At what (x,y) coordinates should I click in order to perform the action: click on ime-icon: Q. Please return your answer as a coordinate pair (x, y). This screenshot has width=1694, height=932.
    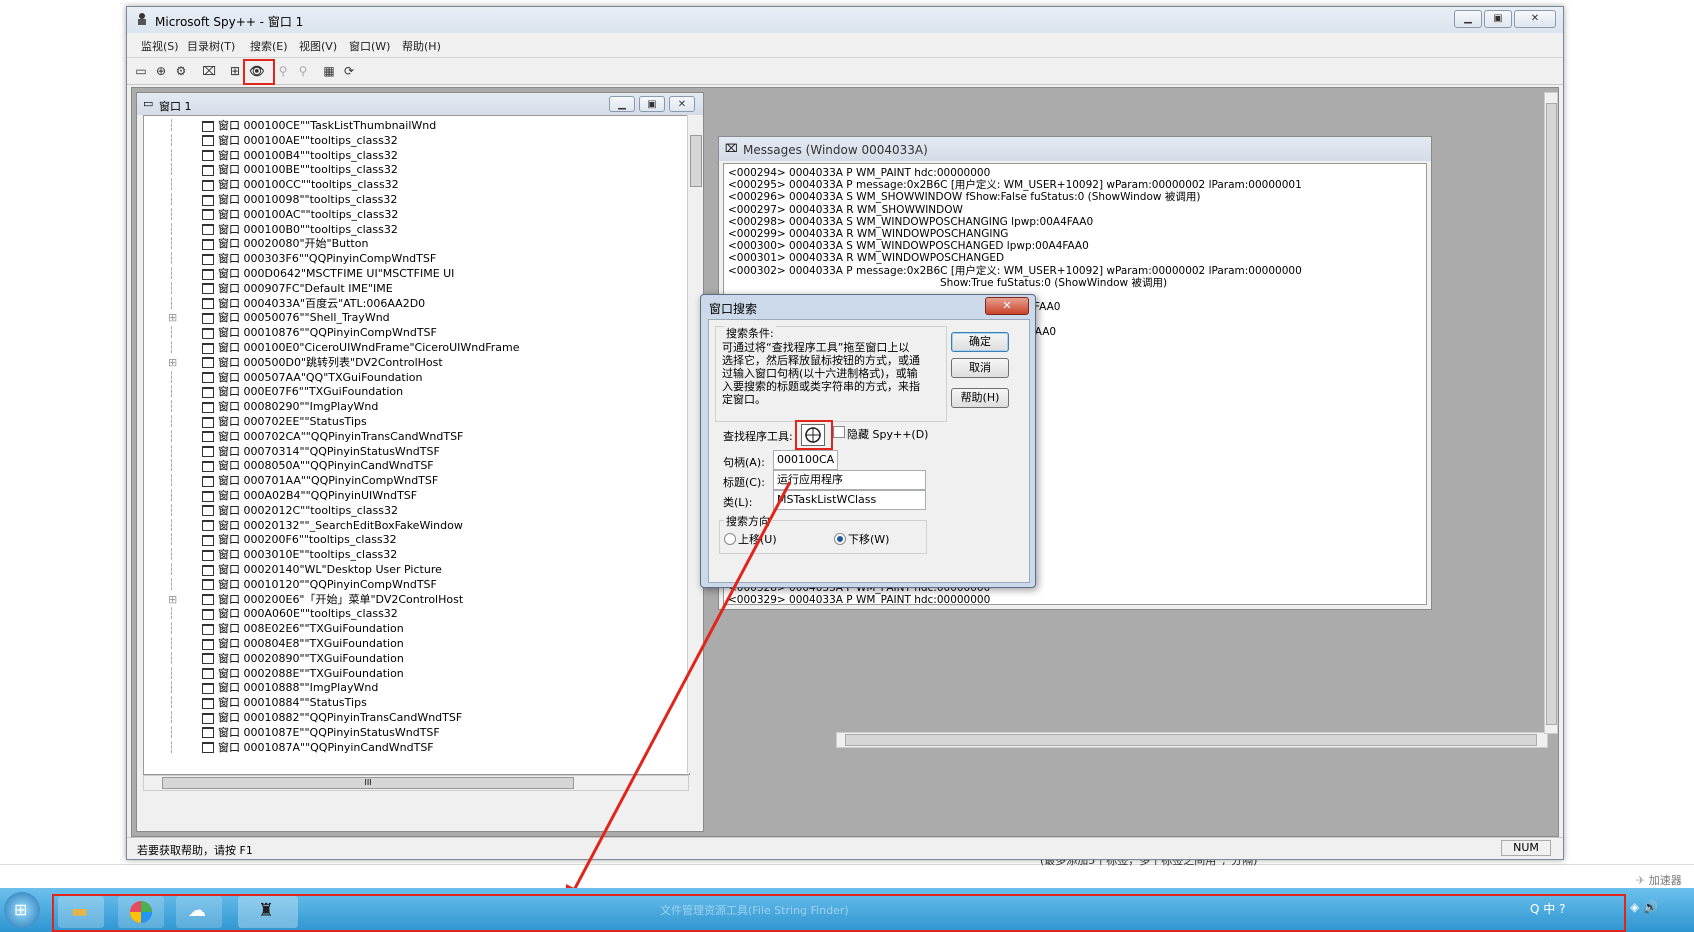
    Looking at the image, I should click on (1535, 909).